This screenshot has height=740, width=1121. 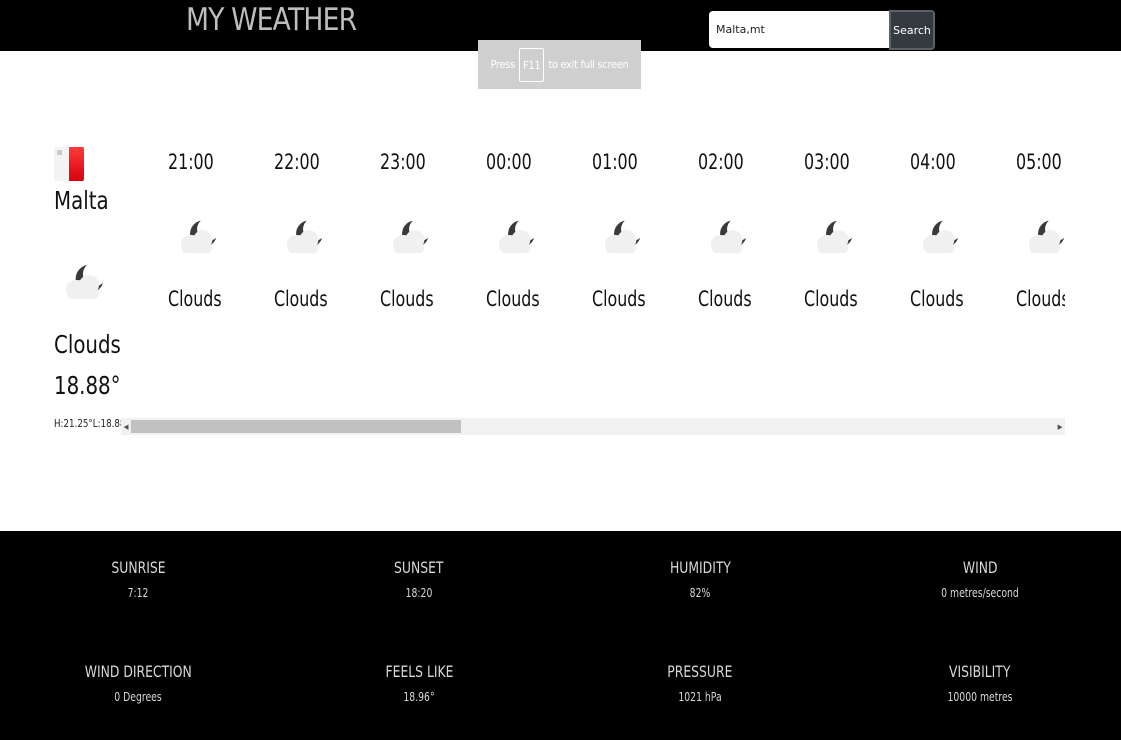 I want to click on search-input, so click(x=800, y=29).